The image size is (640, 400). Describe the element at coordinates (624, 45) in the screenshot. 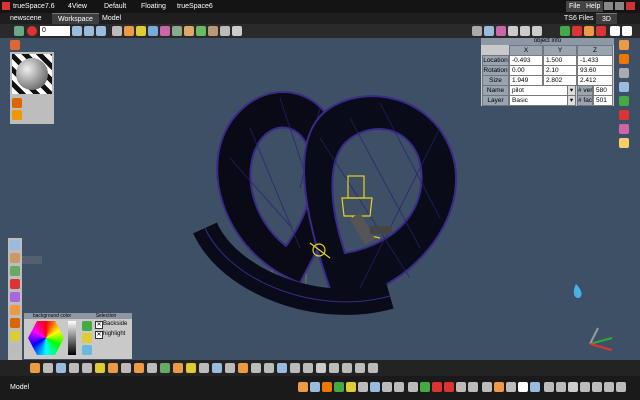

I see `right-col-1-icon` at that location.